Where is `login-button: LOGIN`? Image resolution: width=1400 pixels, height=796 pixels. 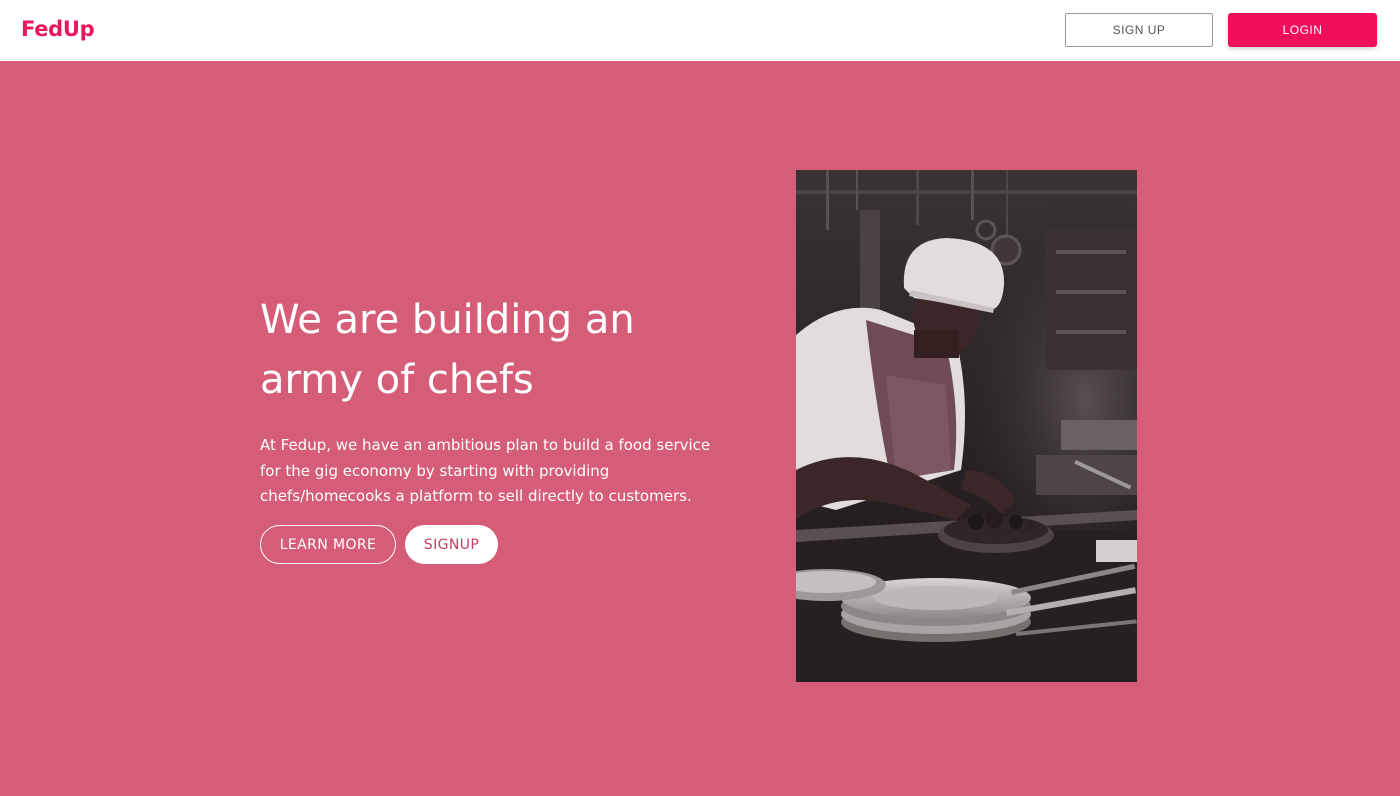 login-button: LOGIN is located at coordinates (1302, 30).